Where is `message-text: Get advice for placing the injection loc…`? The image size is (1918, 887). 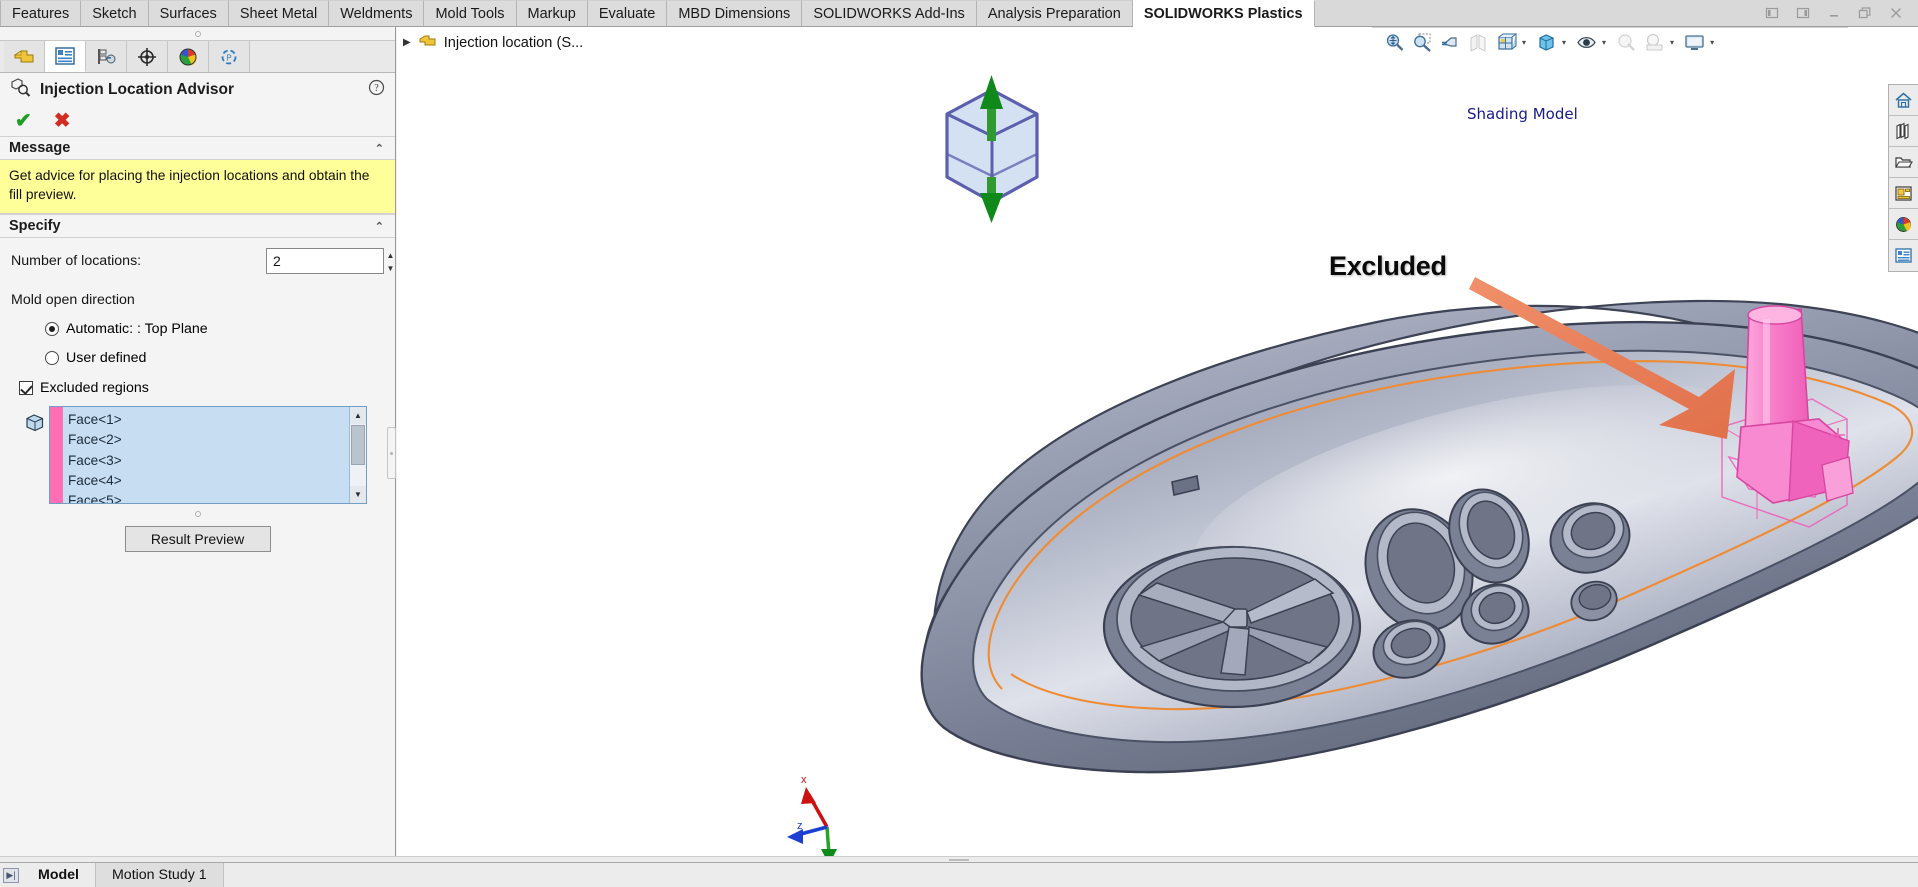 message-text: Get advice for placing the injection loc… is located at coordinates (197, 187).